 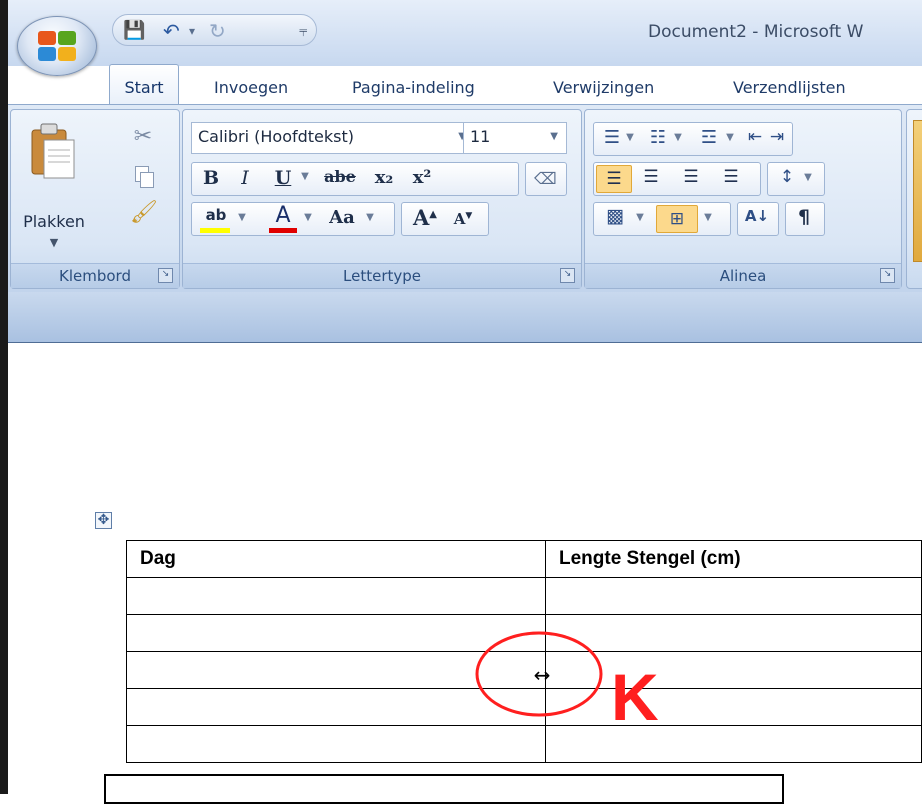 I want to click on sort-button: A↓, so click(x=758, y=219).